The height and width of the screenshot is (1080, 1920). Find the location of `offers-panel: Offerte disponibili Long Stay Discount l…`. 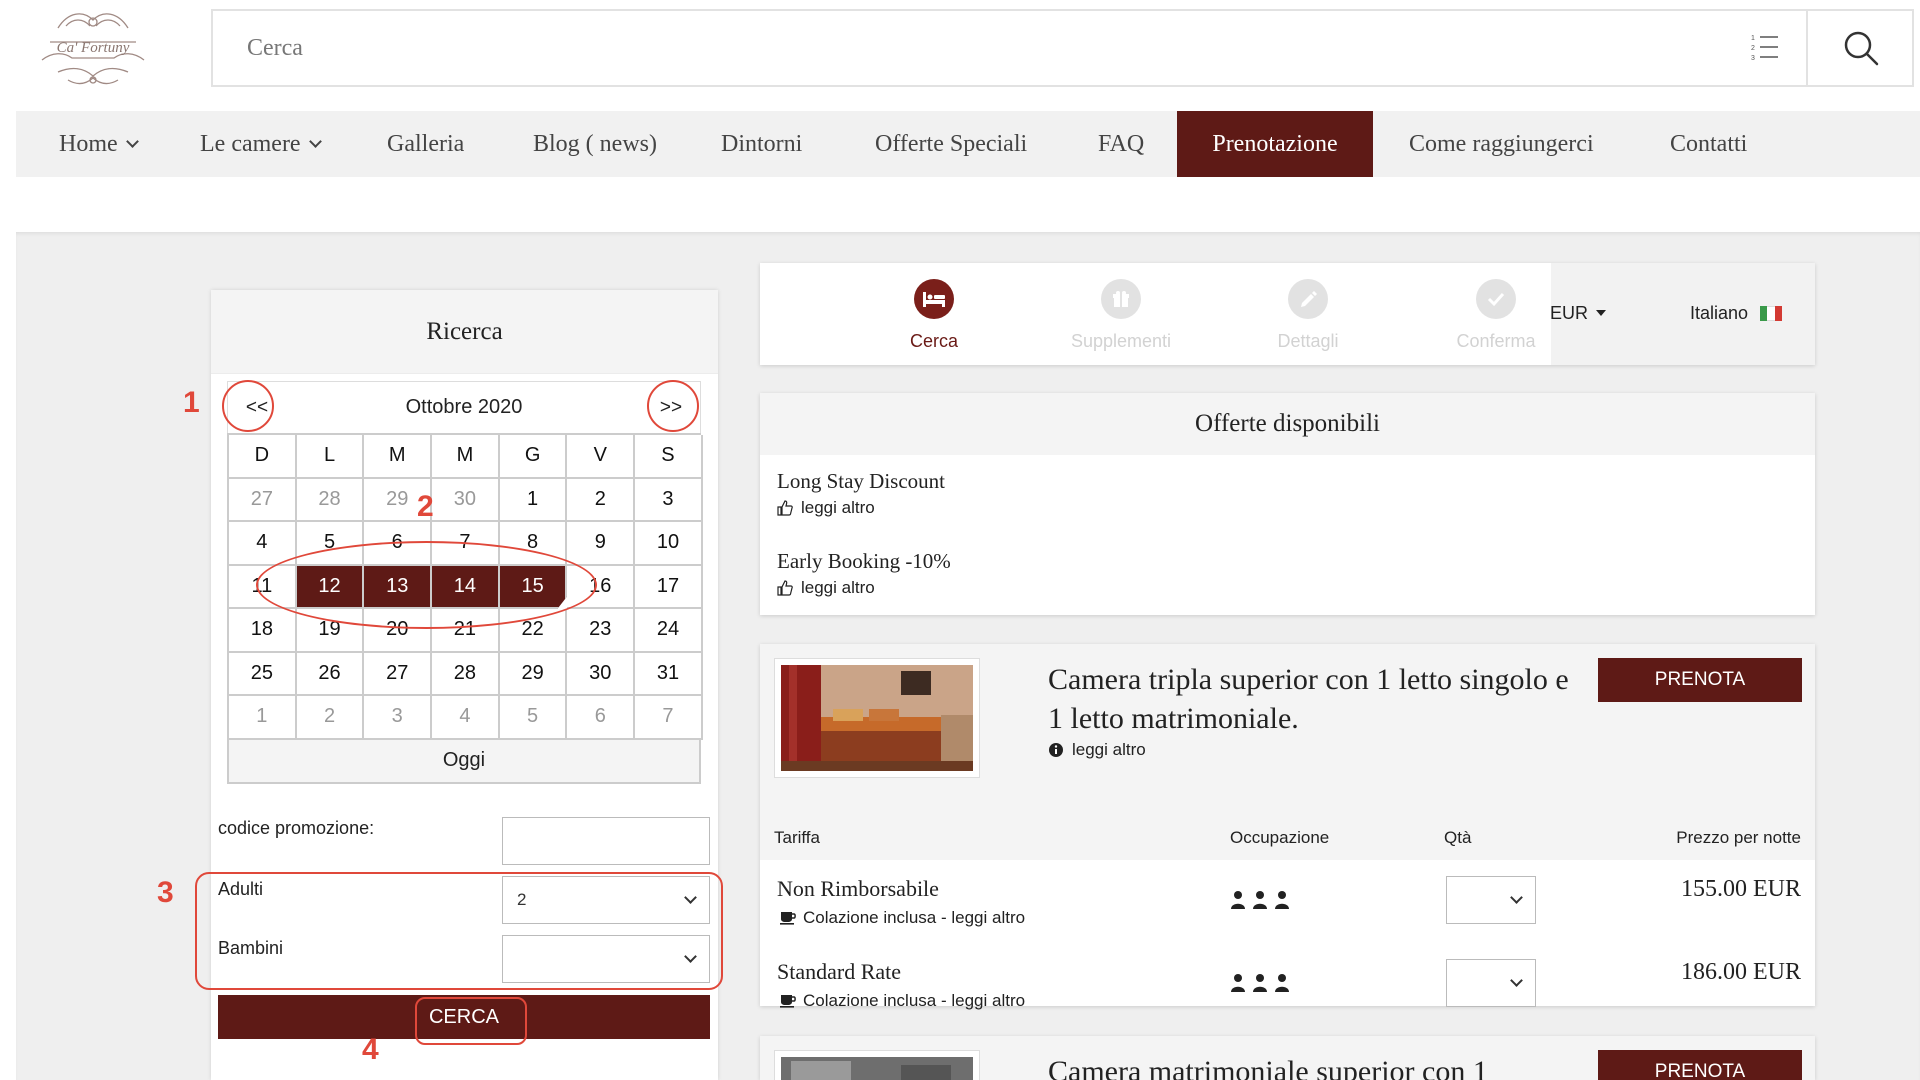

offers-panel: Offerte disponibili Long Stay Discount l… is located at coordinates (1287, 504).